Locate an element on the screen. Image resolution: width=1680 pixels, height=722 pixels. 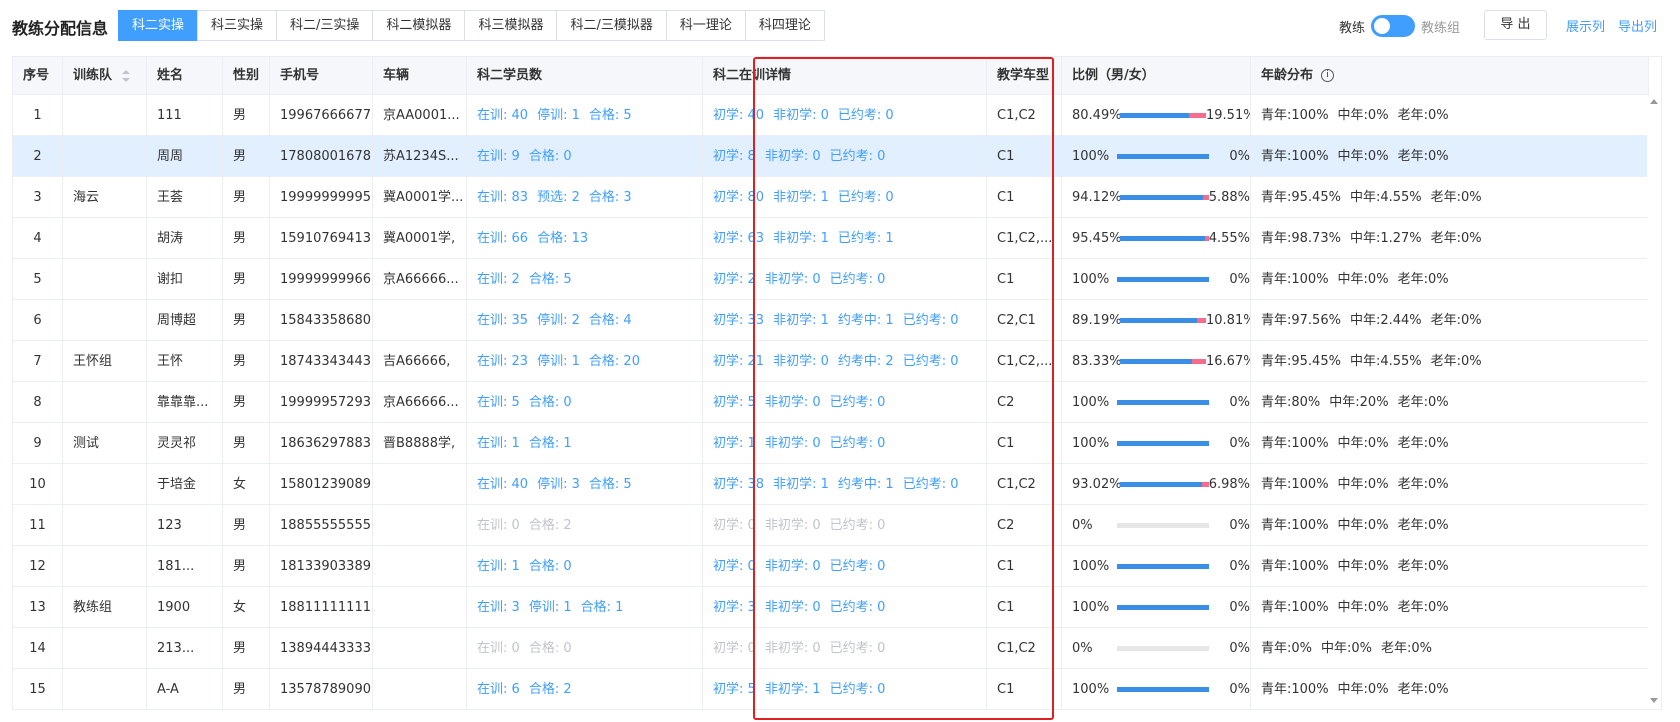
header-col-team: 训练队 is located at coordinates (105, 76).